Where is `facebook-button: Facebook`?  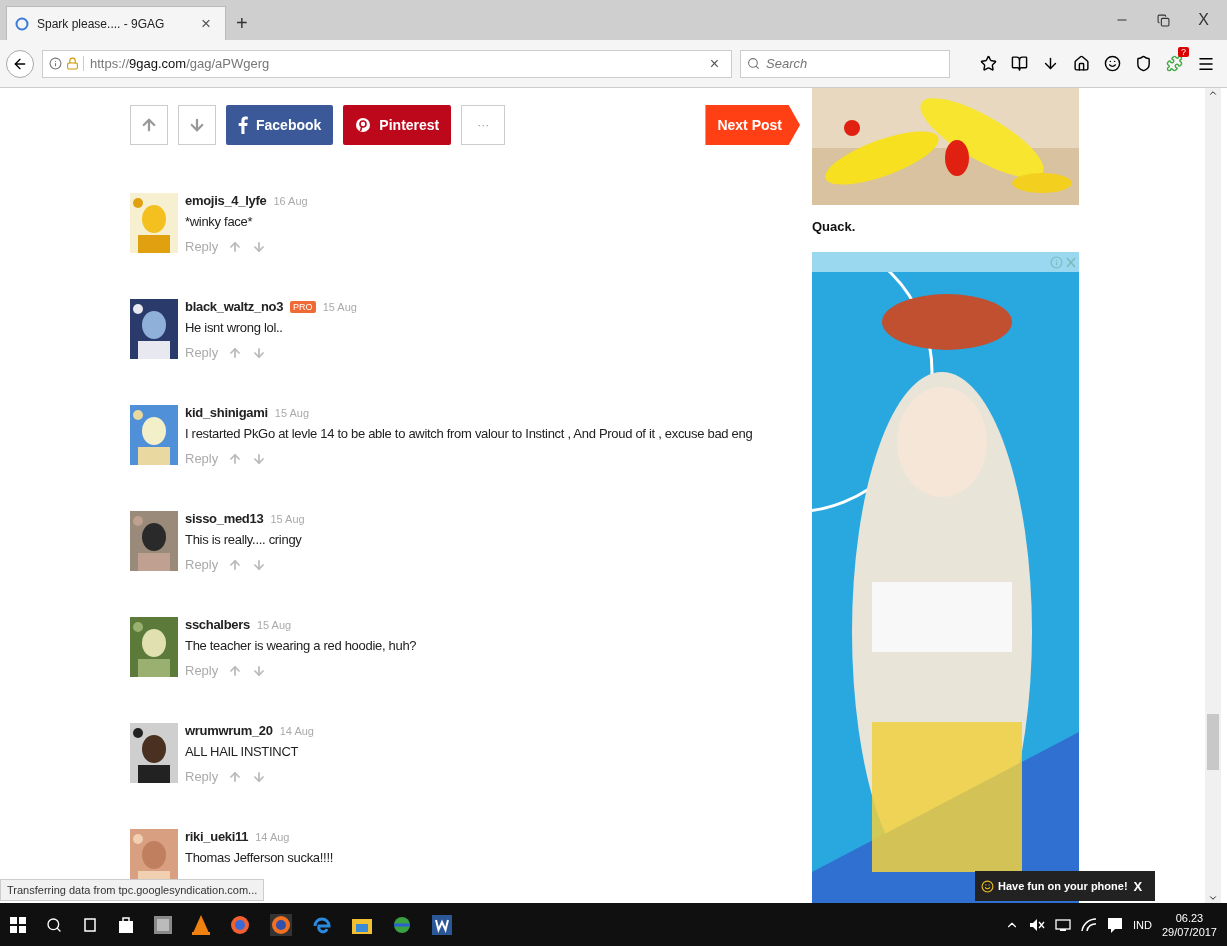
facebook-button: Facebook is located at coordinates (280, 125).